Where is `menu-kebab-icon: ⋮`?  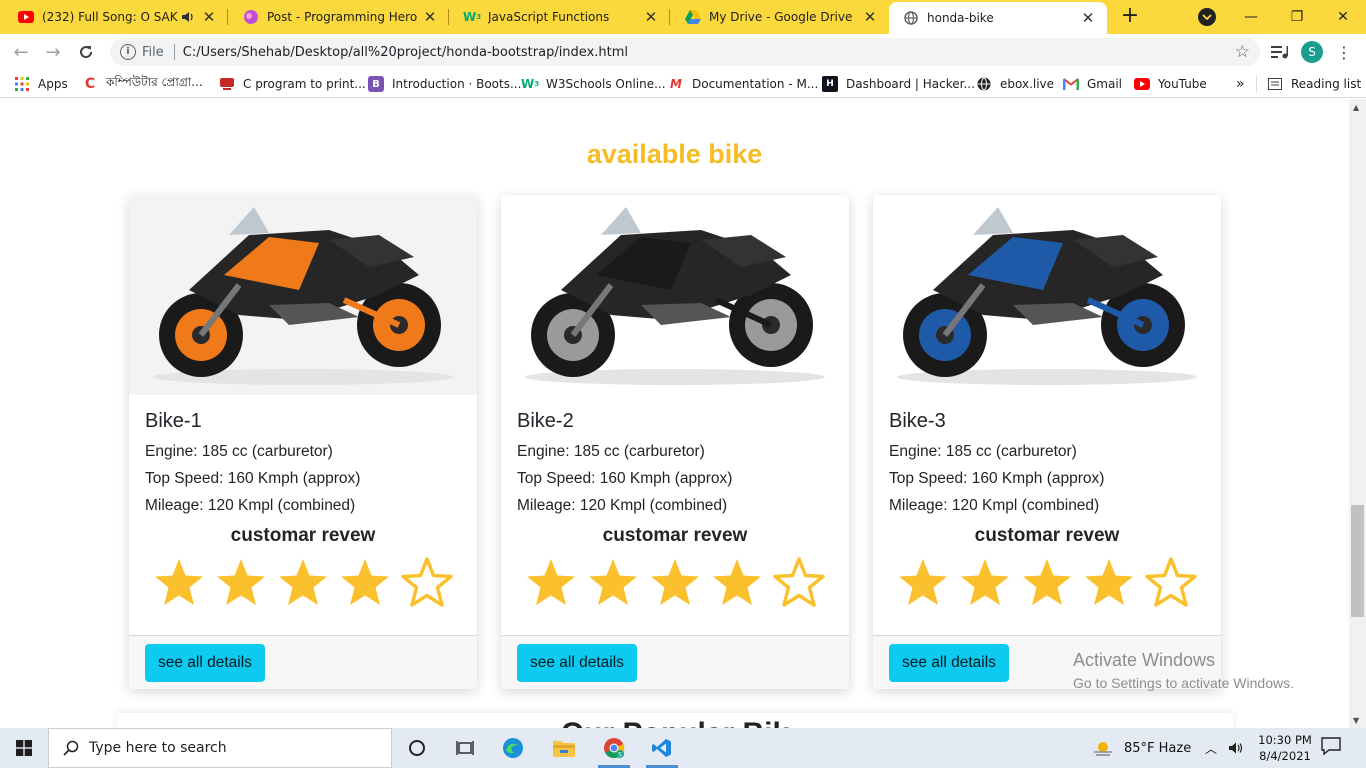 menu-kebab-icon: ⋮ is located at coordinates (1344, 52).